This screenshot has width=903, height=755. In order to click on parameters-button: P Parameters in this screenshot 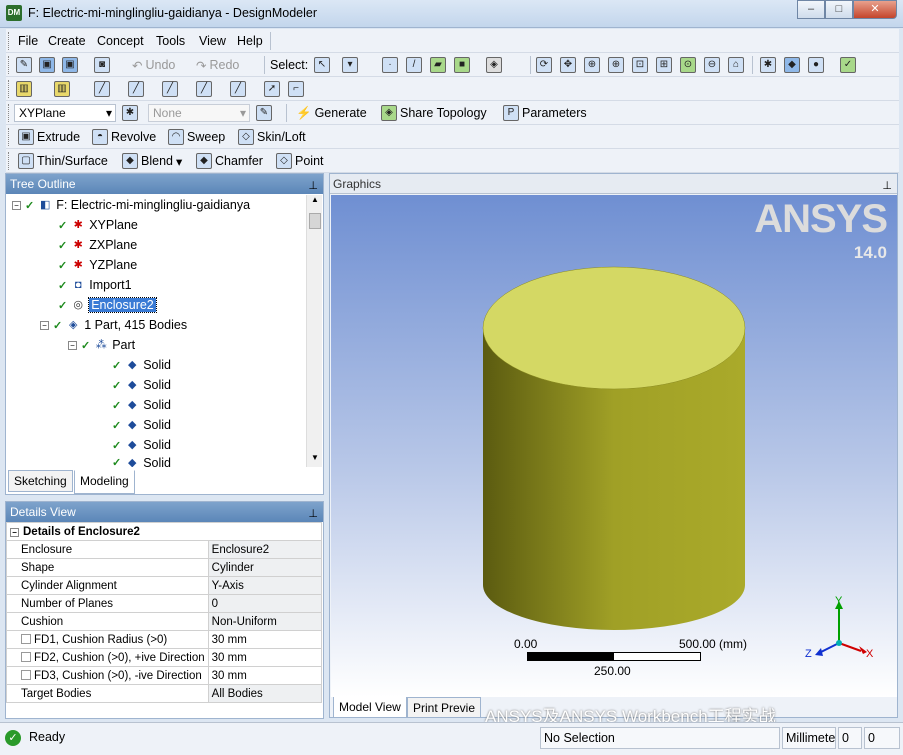, I will do `click(545, 113)`.